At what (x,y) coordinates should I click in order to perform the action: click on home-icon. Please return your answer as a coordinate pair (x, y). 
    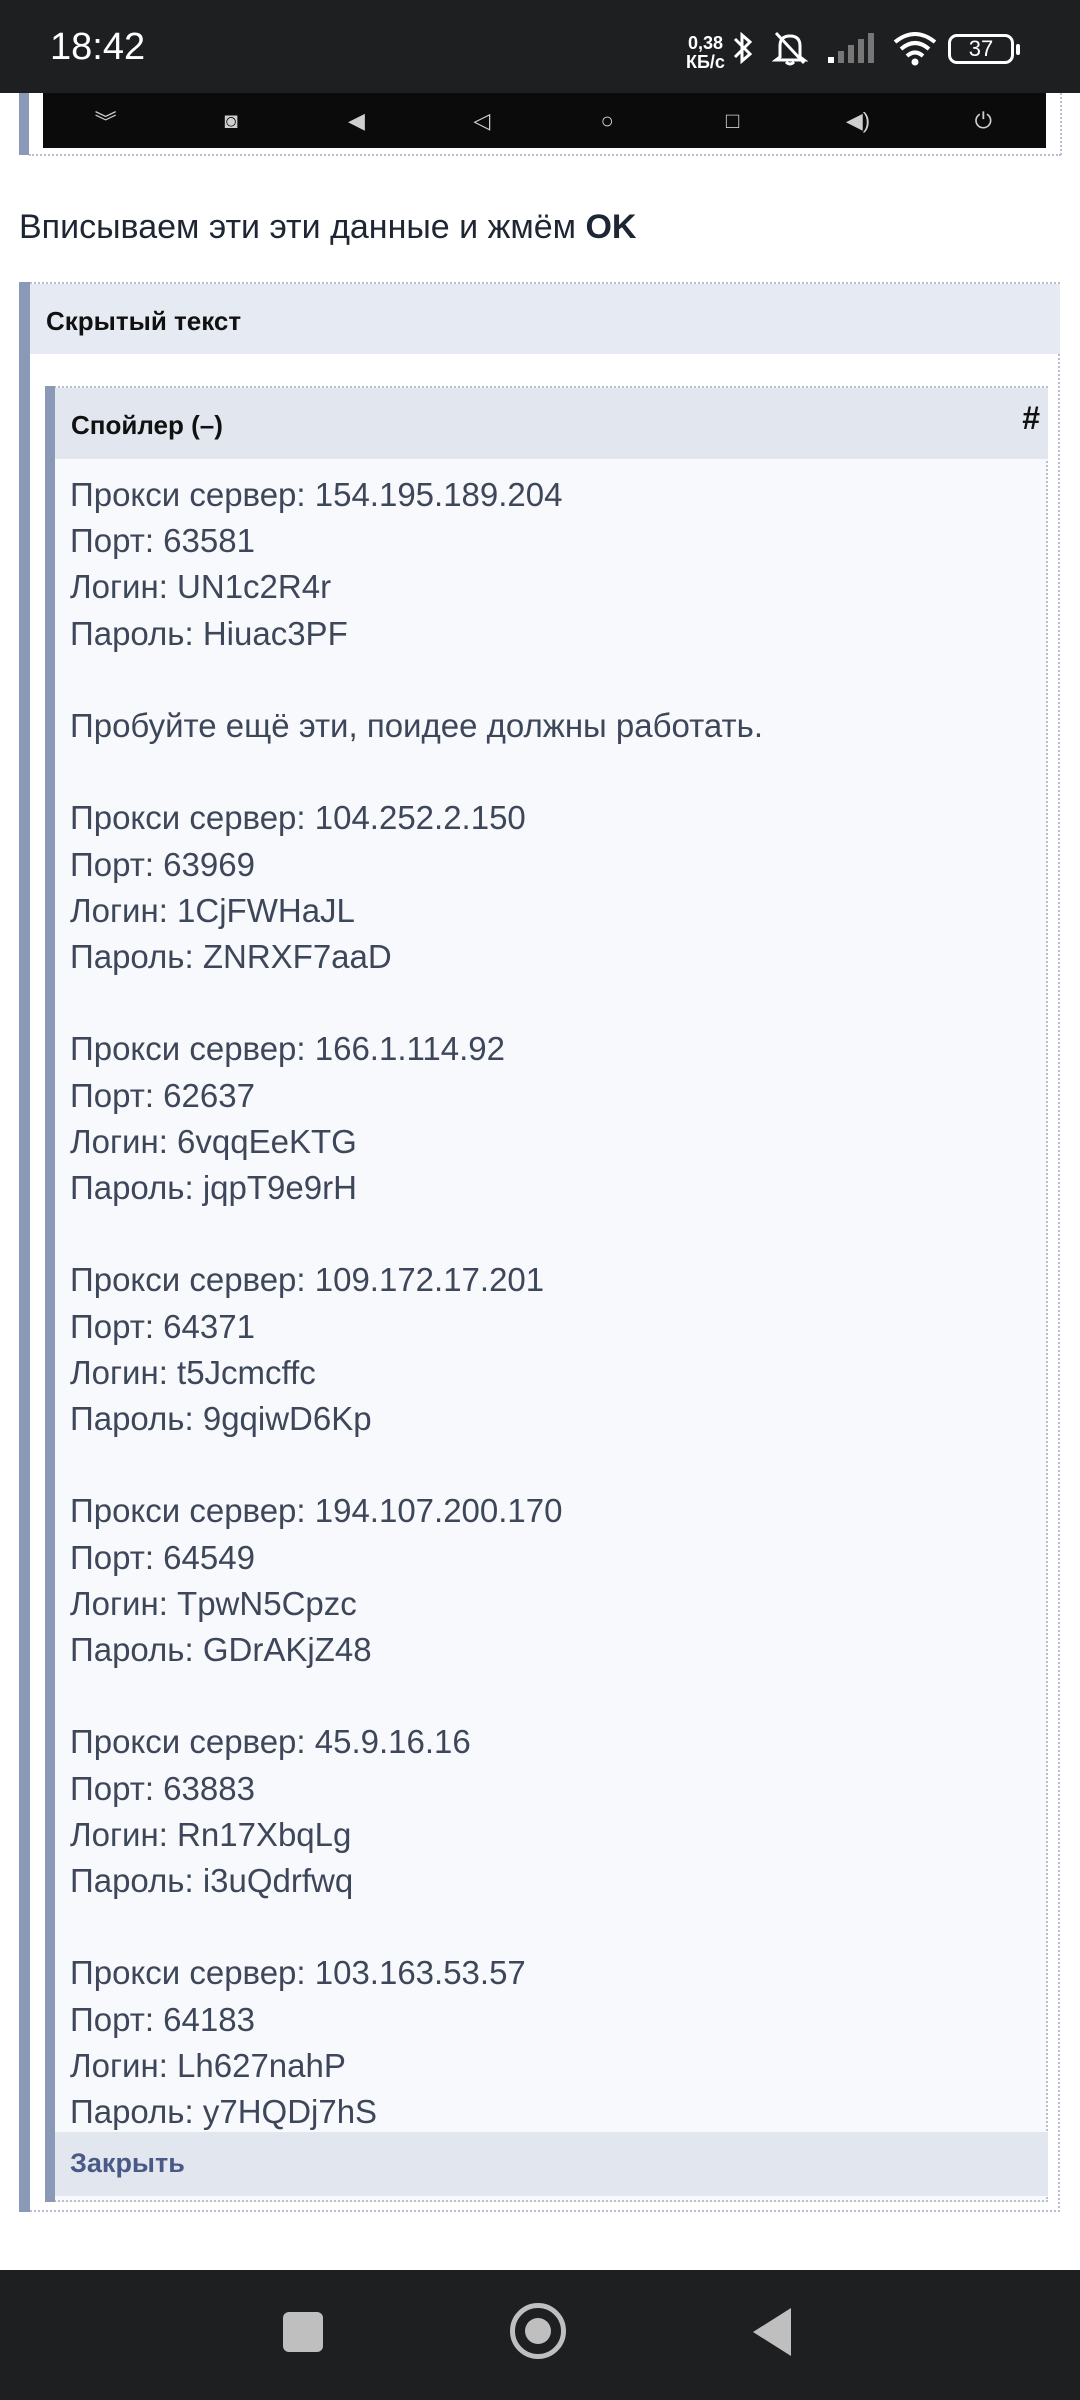
    Looking at the image, I should click on (538, 2331).